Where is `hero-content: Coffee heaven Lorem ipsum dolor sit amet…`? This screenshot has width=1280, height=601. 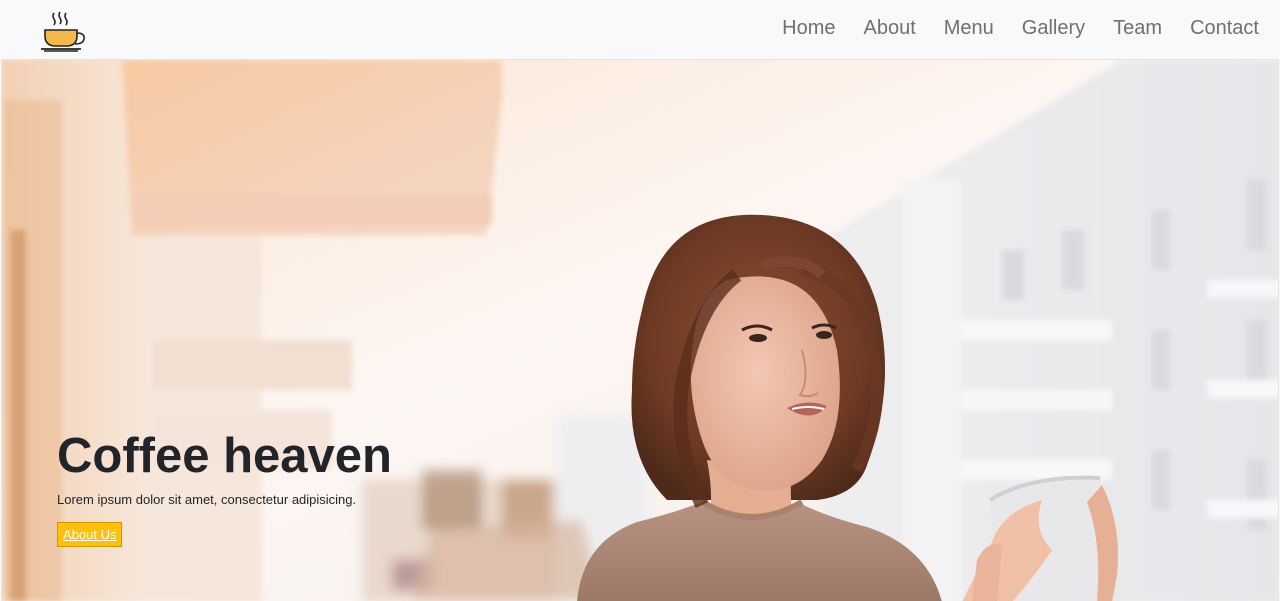
hero-content: Coffee heaven Lorem ipsum dolor sit amet… is located at coordinates (224, 487).